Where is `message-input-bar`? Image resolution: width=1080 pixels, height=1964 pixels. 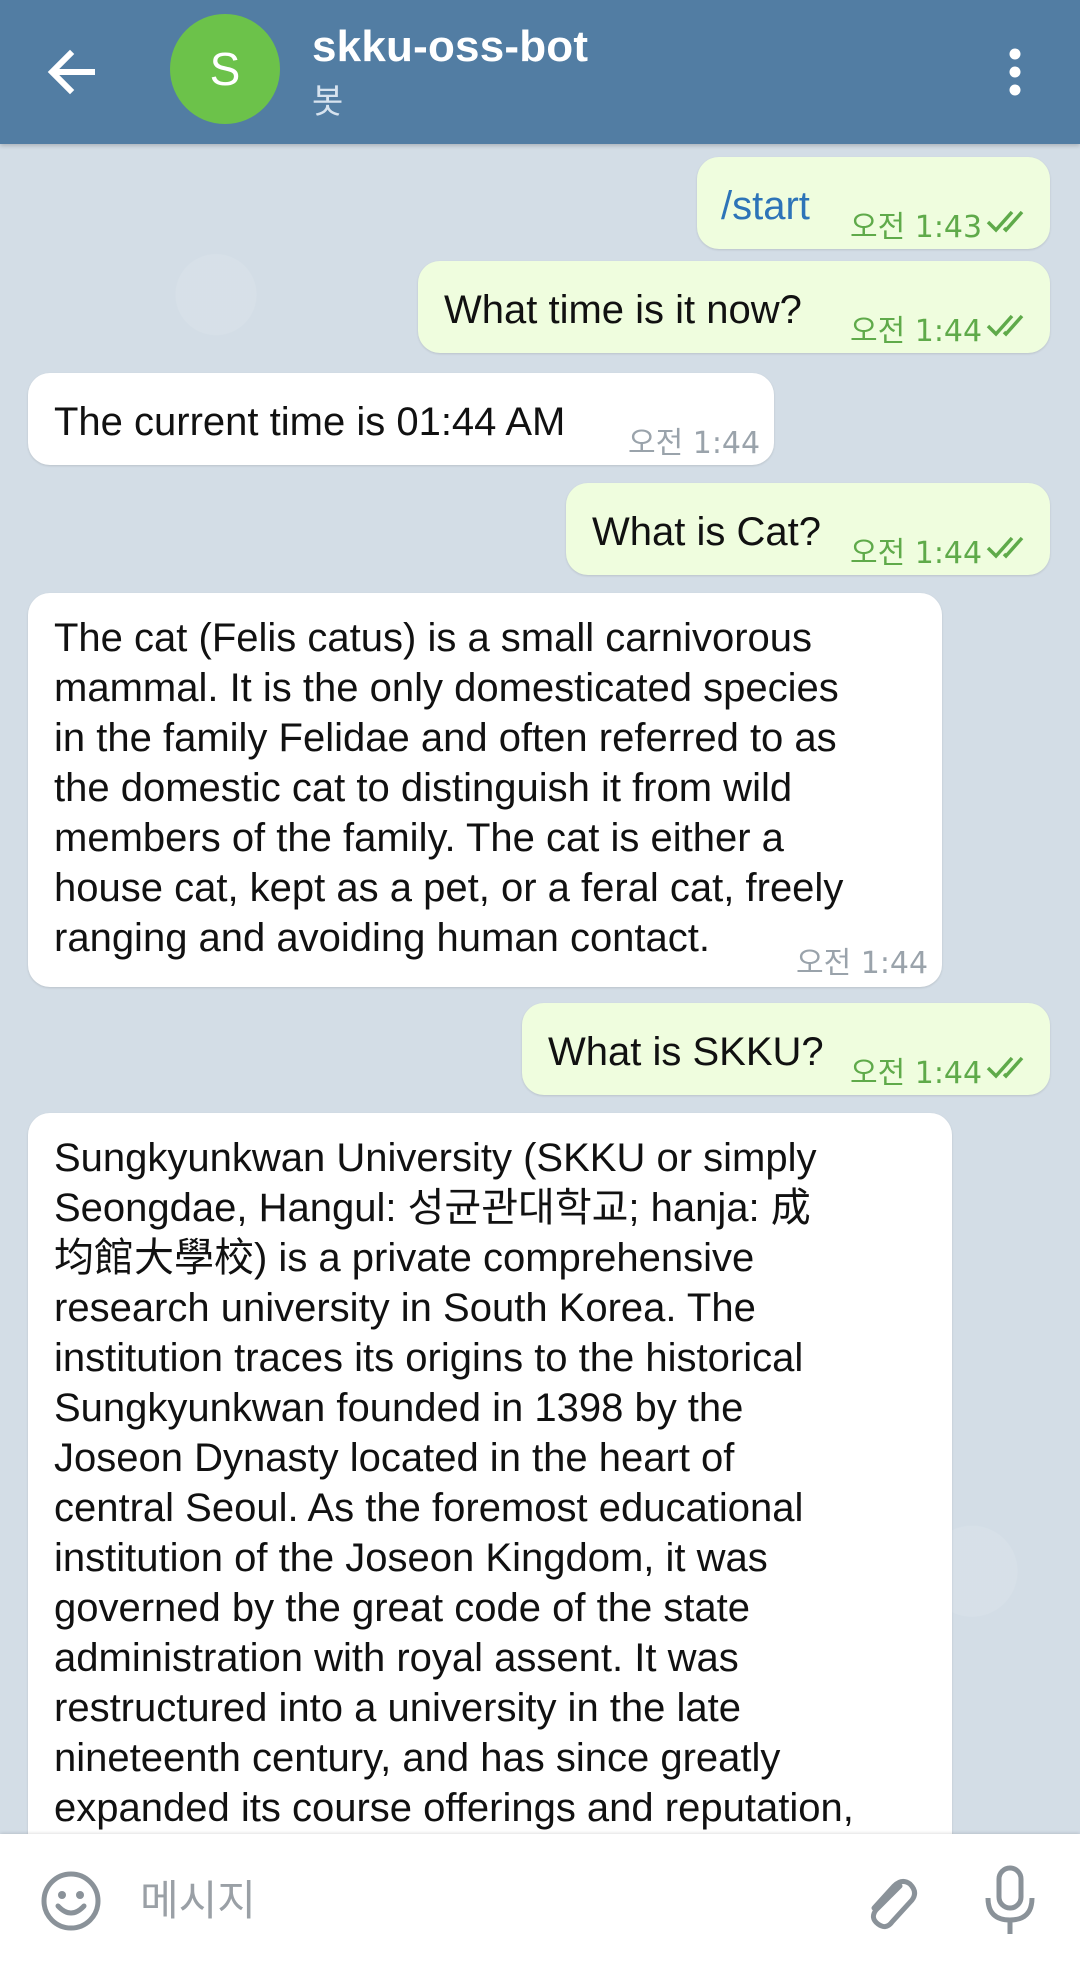 message-input-bar is located at coordinates (540, 1899).